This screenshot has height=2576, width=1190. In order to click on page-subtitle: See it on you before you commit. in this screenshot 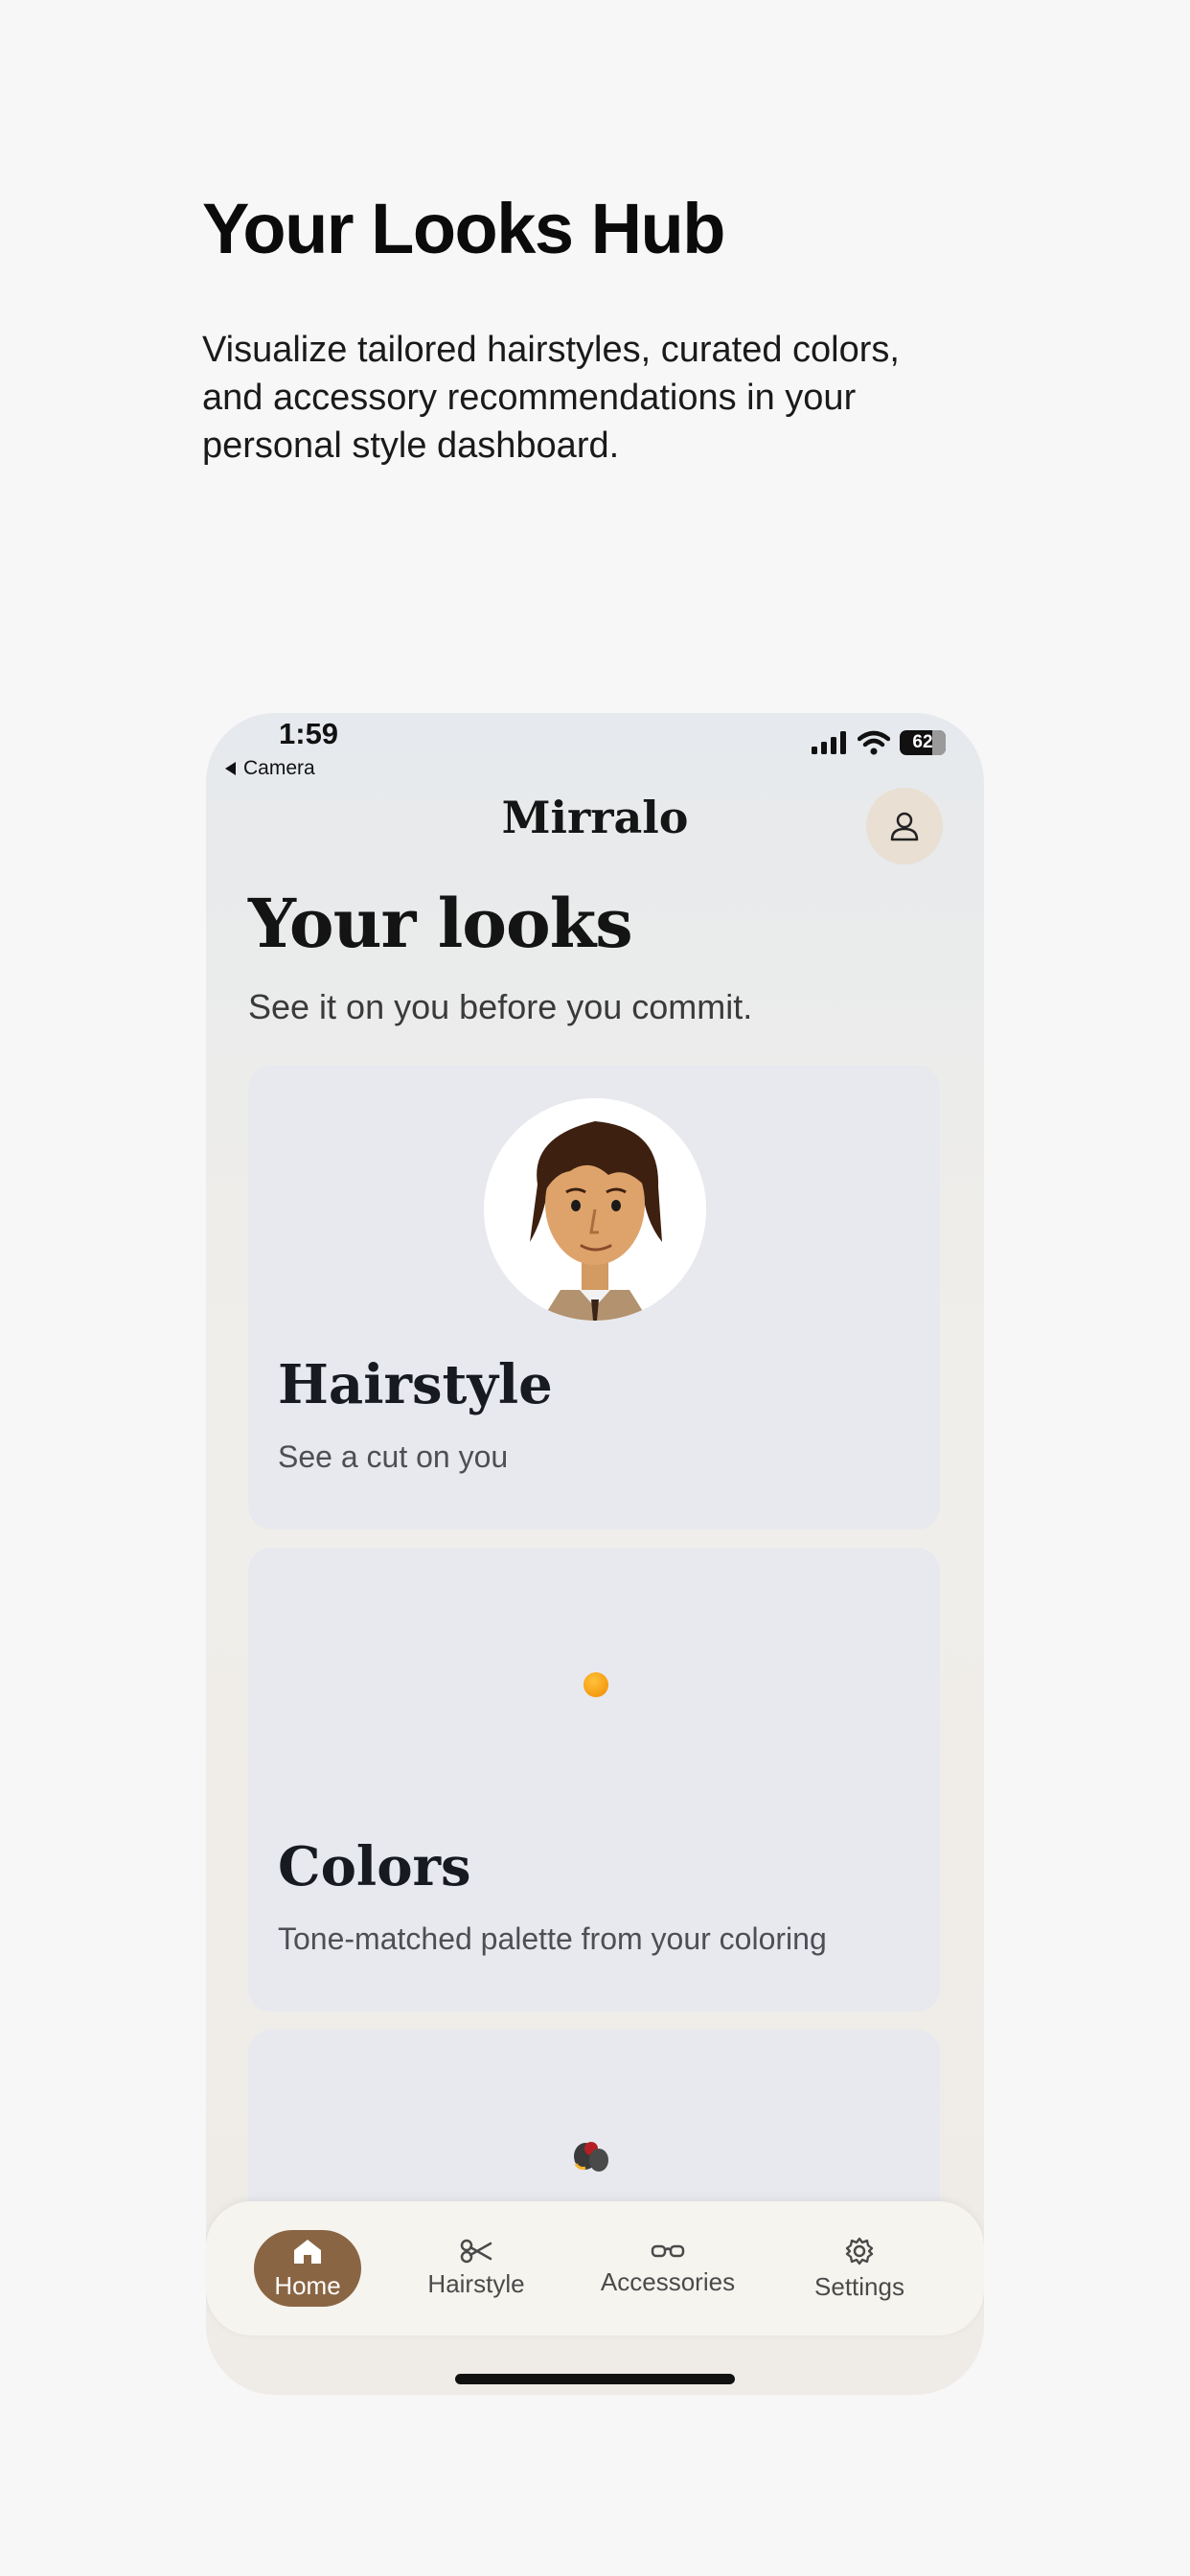, I will do `click(500, 1006)`.